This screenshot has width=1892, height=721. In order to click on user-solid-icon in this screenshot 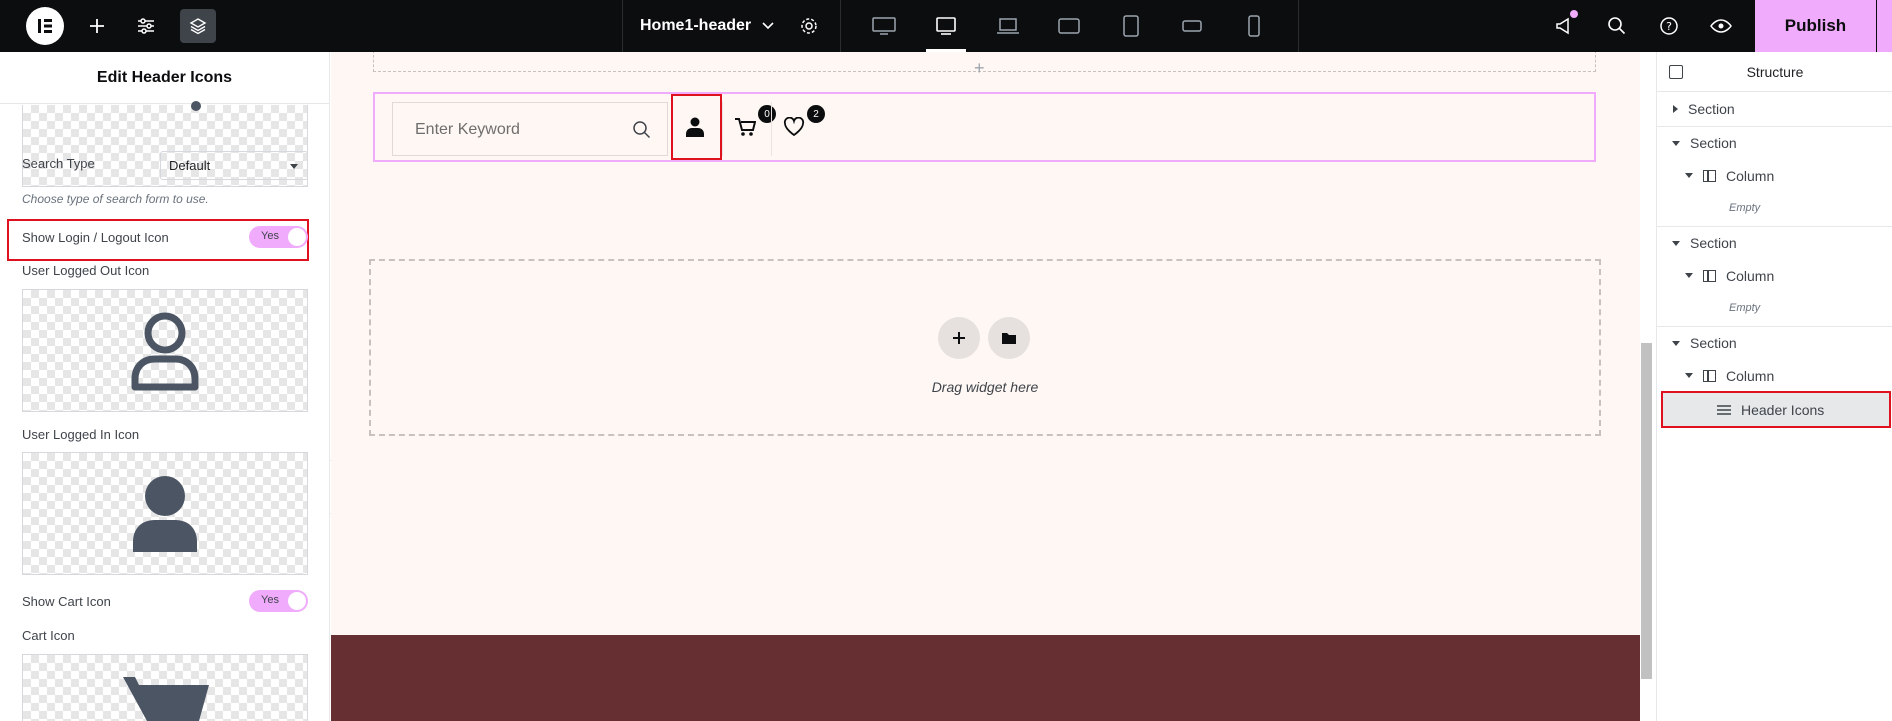, I will do `click(165, 513)`.